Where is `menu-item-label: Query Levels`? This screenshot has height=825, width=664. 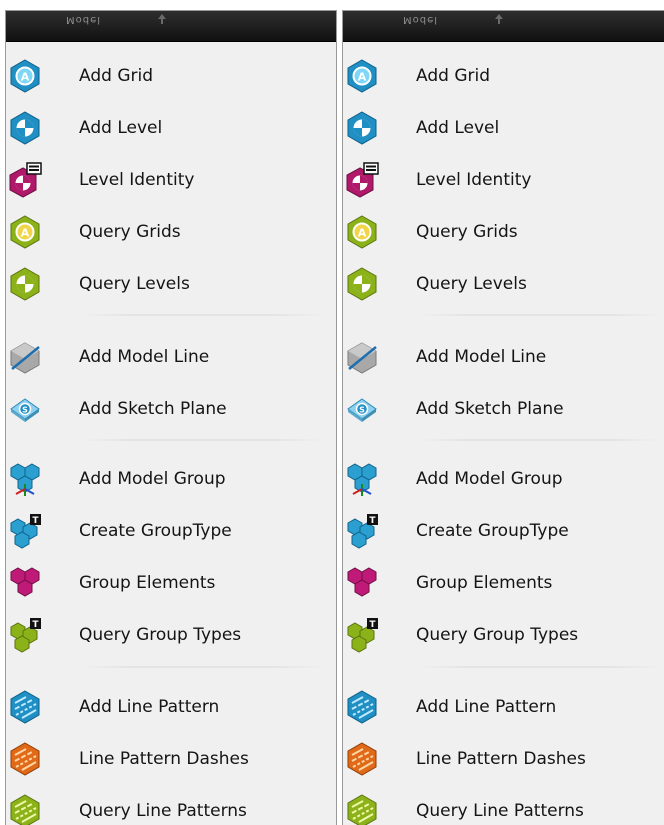 menu-item-label: Query Levels is located at coordinates (471, 284).